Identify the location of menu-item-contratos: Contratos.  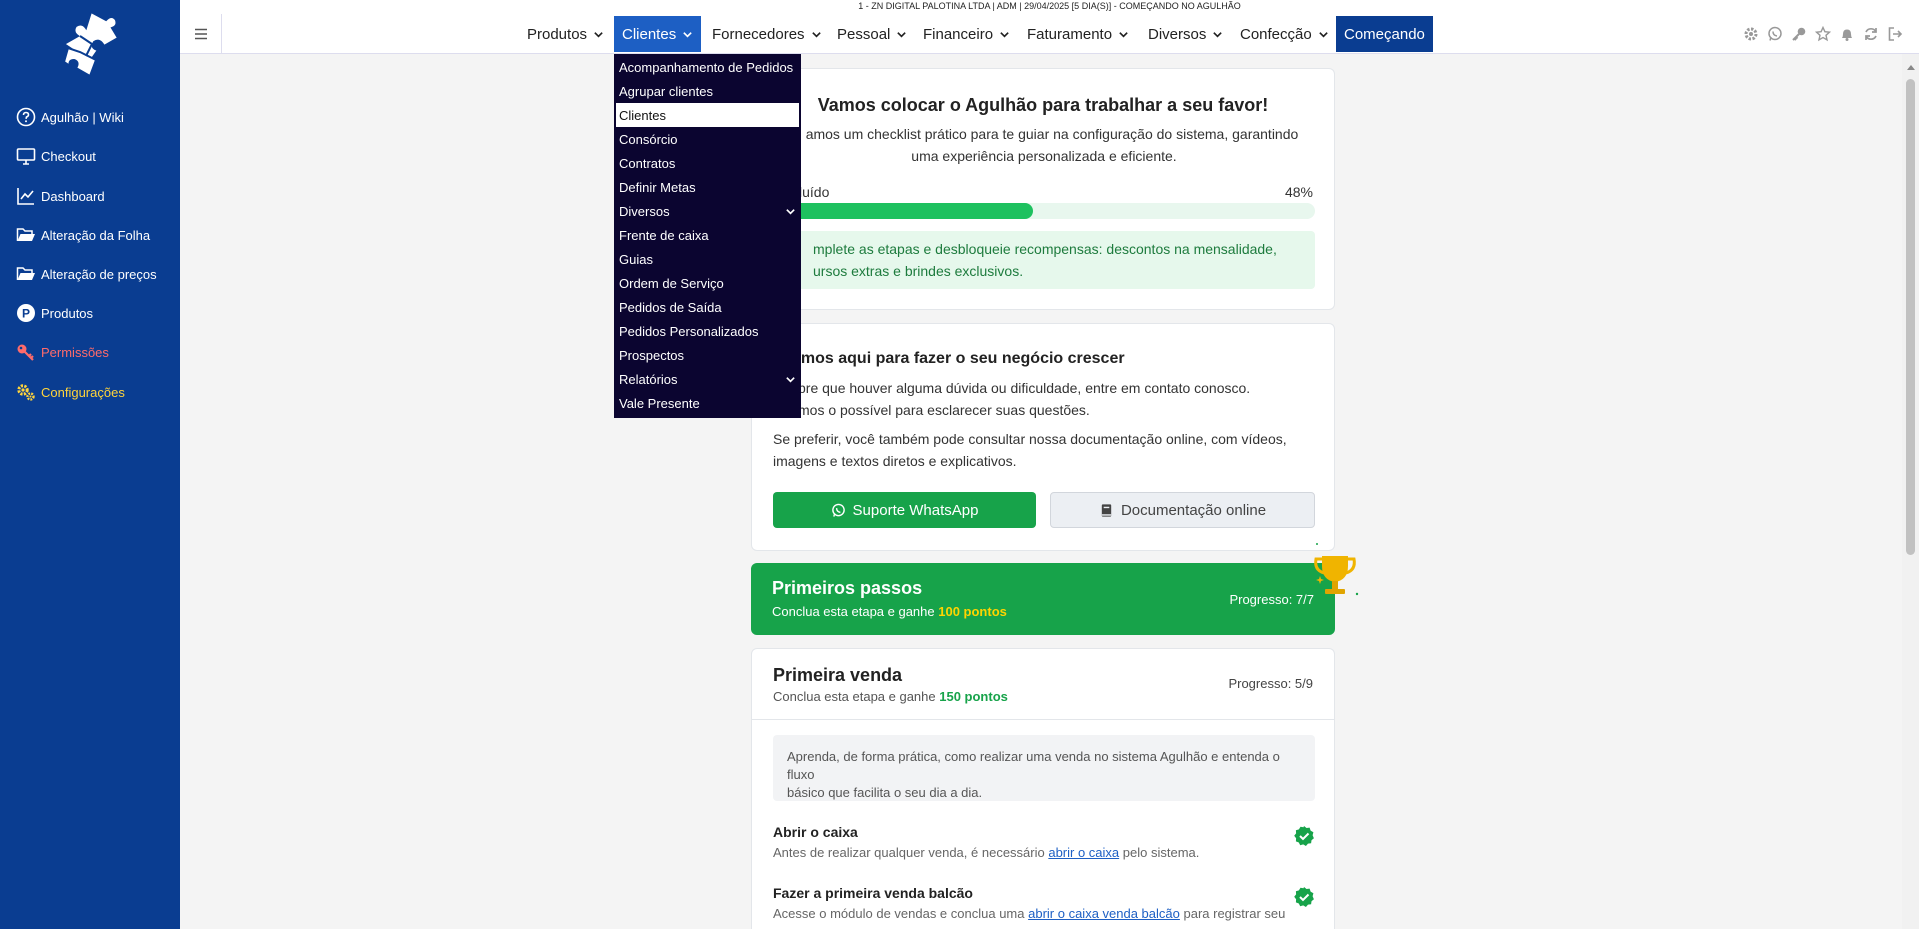
(707, 163).